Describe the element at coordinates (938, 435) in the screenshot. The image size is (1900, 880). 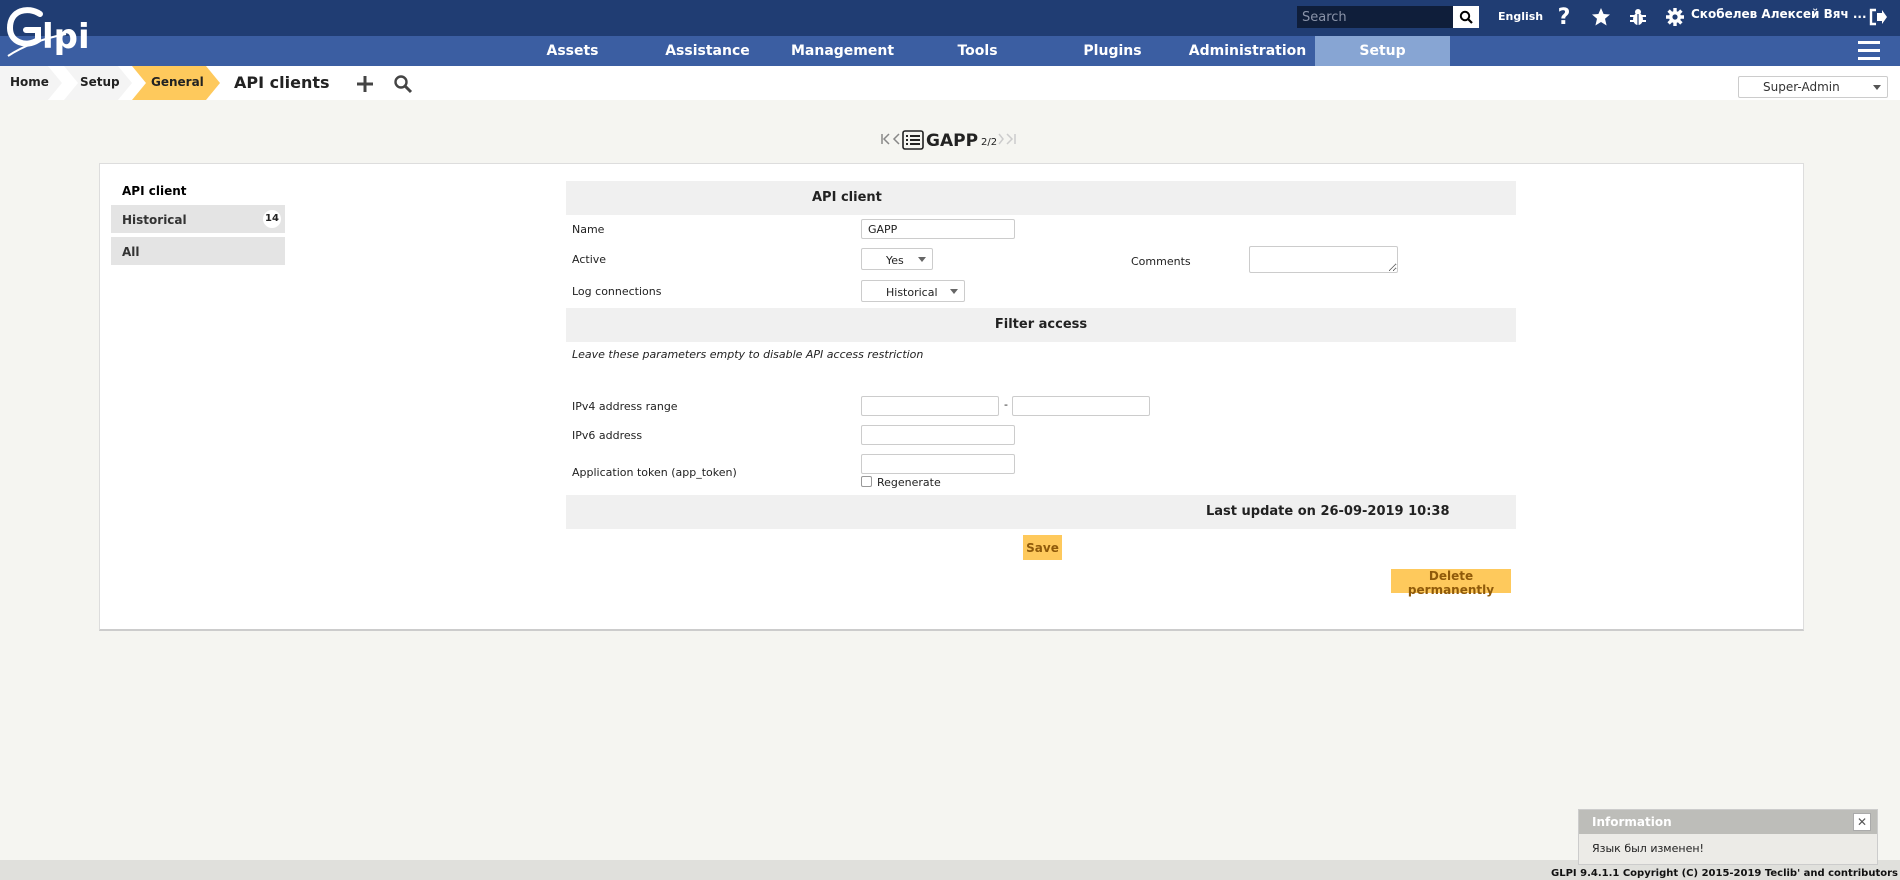
I see `ipv6-field` at that location.